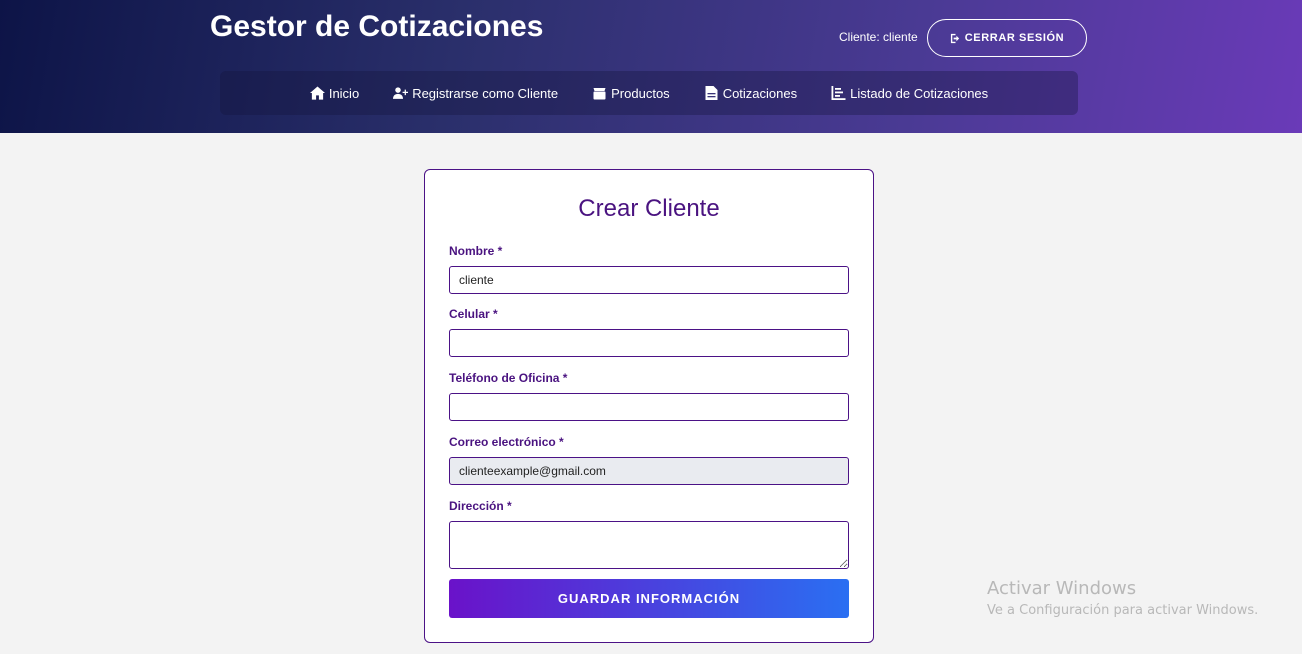  Describe the element at coordinates (1062, 588) in the screenshot. I see `windows-activation-title: Activar Windows` at that location.